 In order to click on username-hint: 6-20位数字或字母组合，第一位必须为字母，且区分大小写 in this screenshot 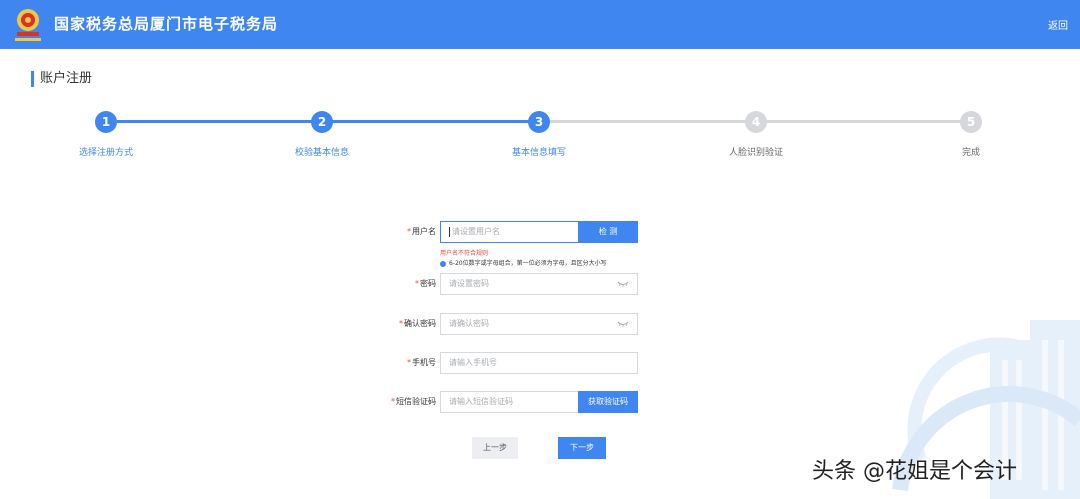, I will do `click(523, 262)`.